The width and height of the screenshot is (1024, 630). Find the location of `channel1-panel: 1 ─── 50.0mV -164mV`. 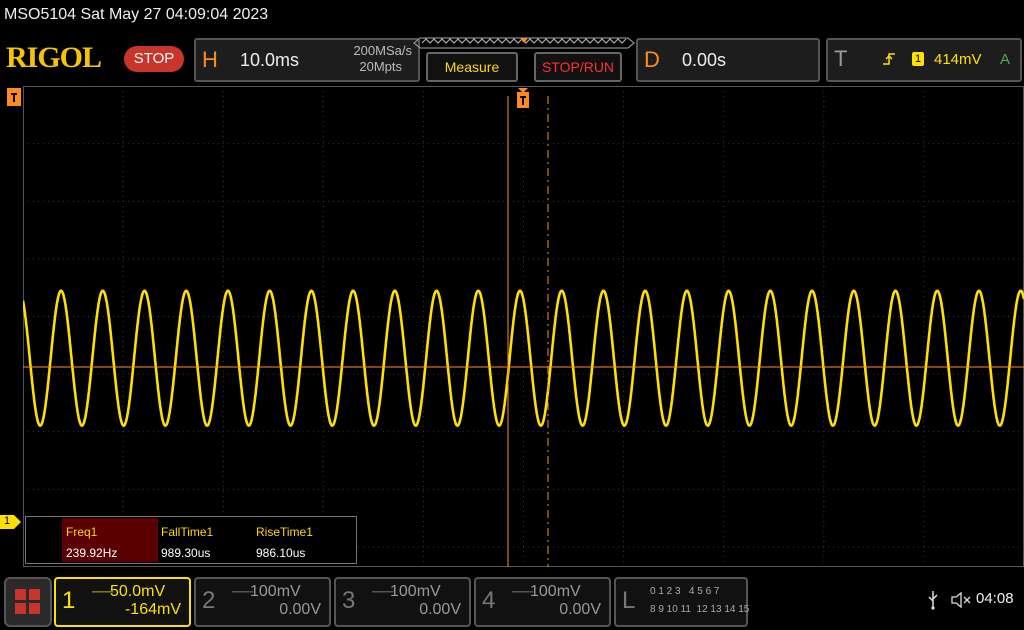

channel1-panel: 1 ─── 50.0mV -164mV is located at coordinates (122, 602).